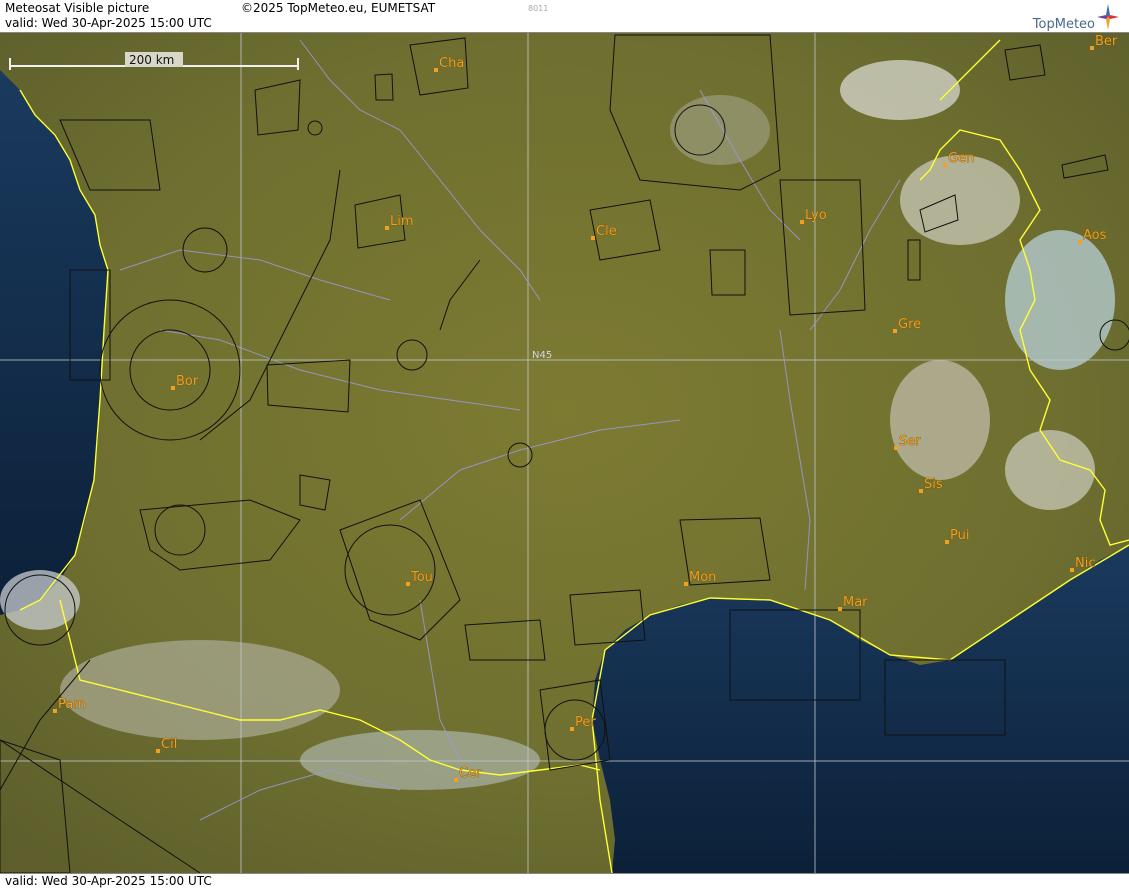 This screenshot has width=1129, height=888. What do you see at coordinates (910, 441) in the screenshot?
I see `city-label: Ser` at bounding box center [910, 441].